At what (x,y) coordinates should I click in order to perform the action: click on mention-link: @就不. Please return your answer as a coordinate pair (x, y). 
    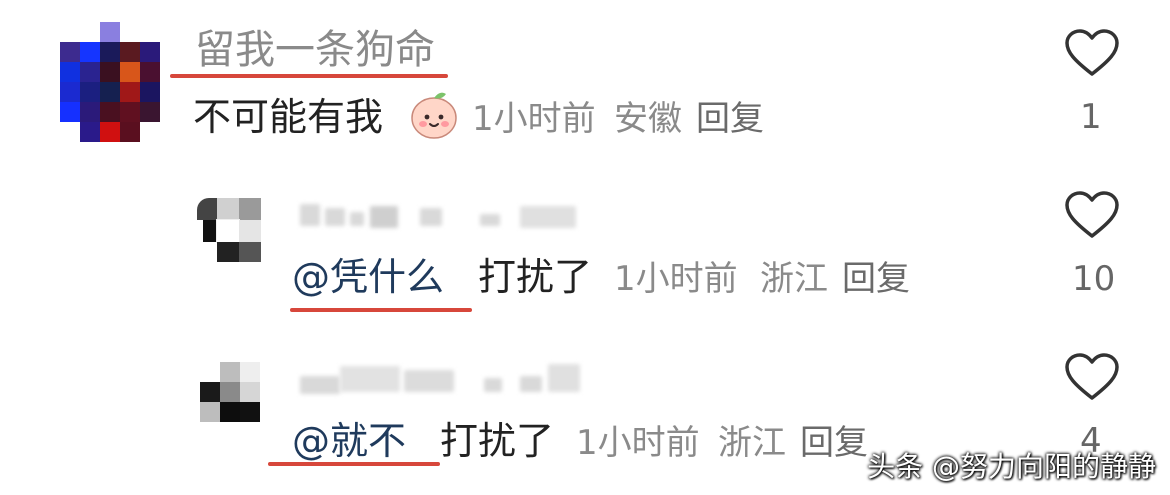
    Looking at the image, I should click on (349, 441).